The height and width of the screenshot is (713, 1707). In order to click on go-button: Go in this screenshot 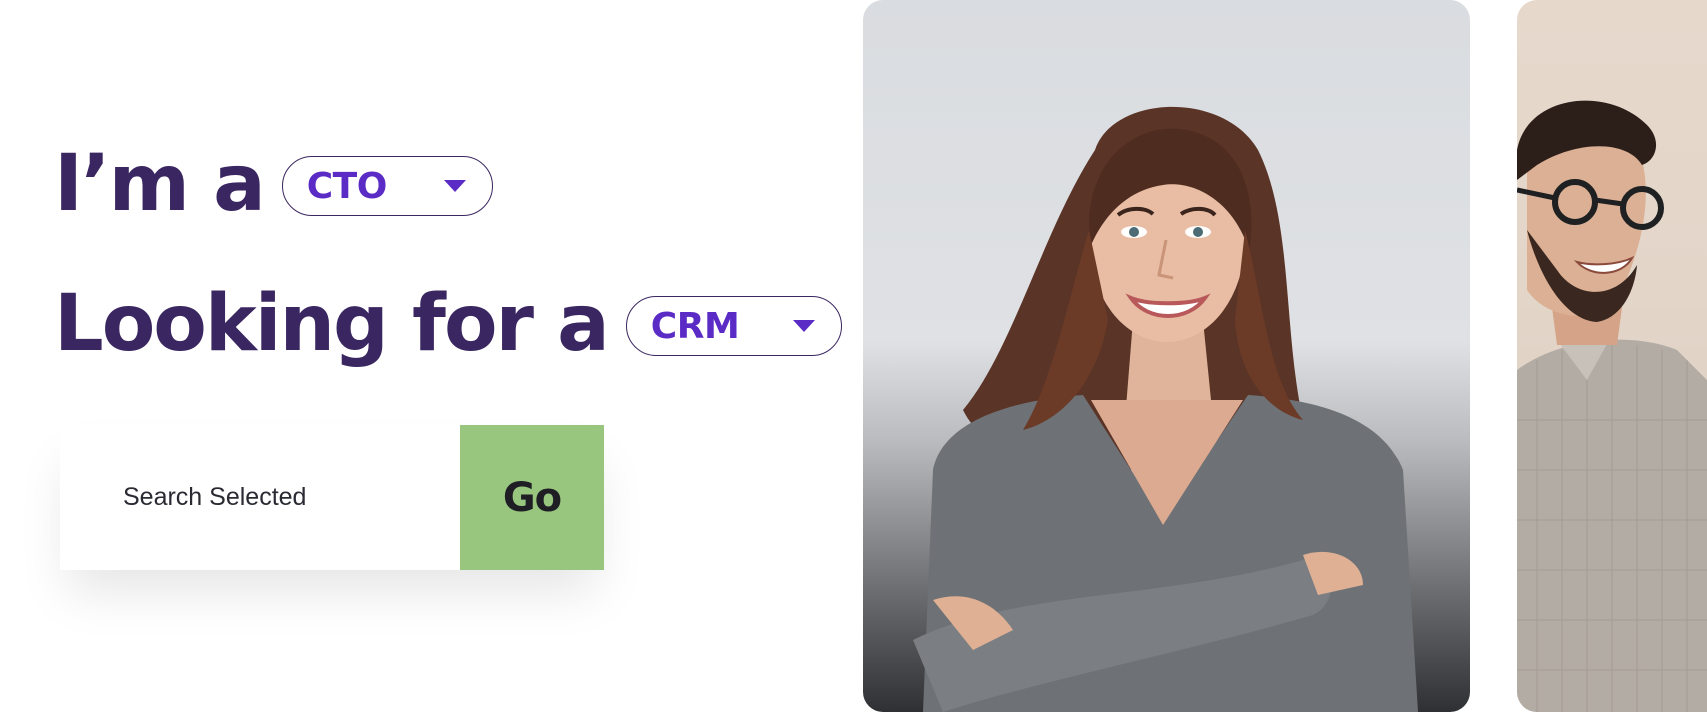, I will do `click(532, 497)`.